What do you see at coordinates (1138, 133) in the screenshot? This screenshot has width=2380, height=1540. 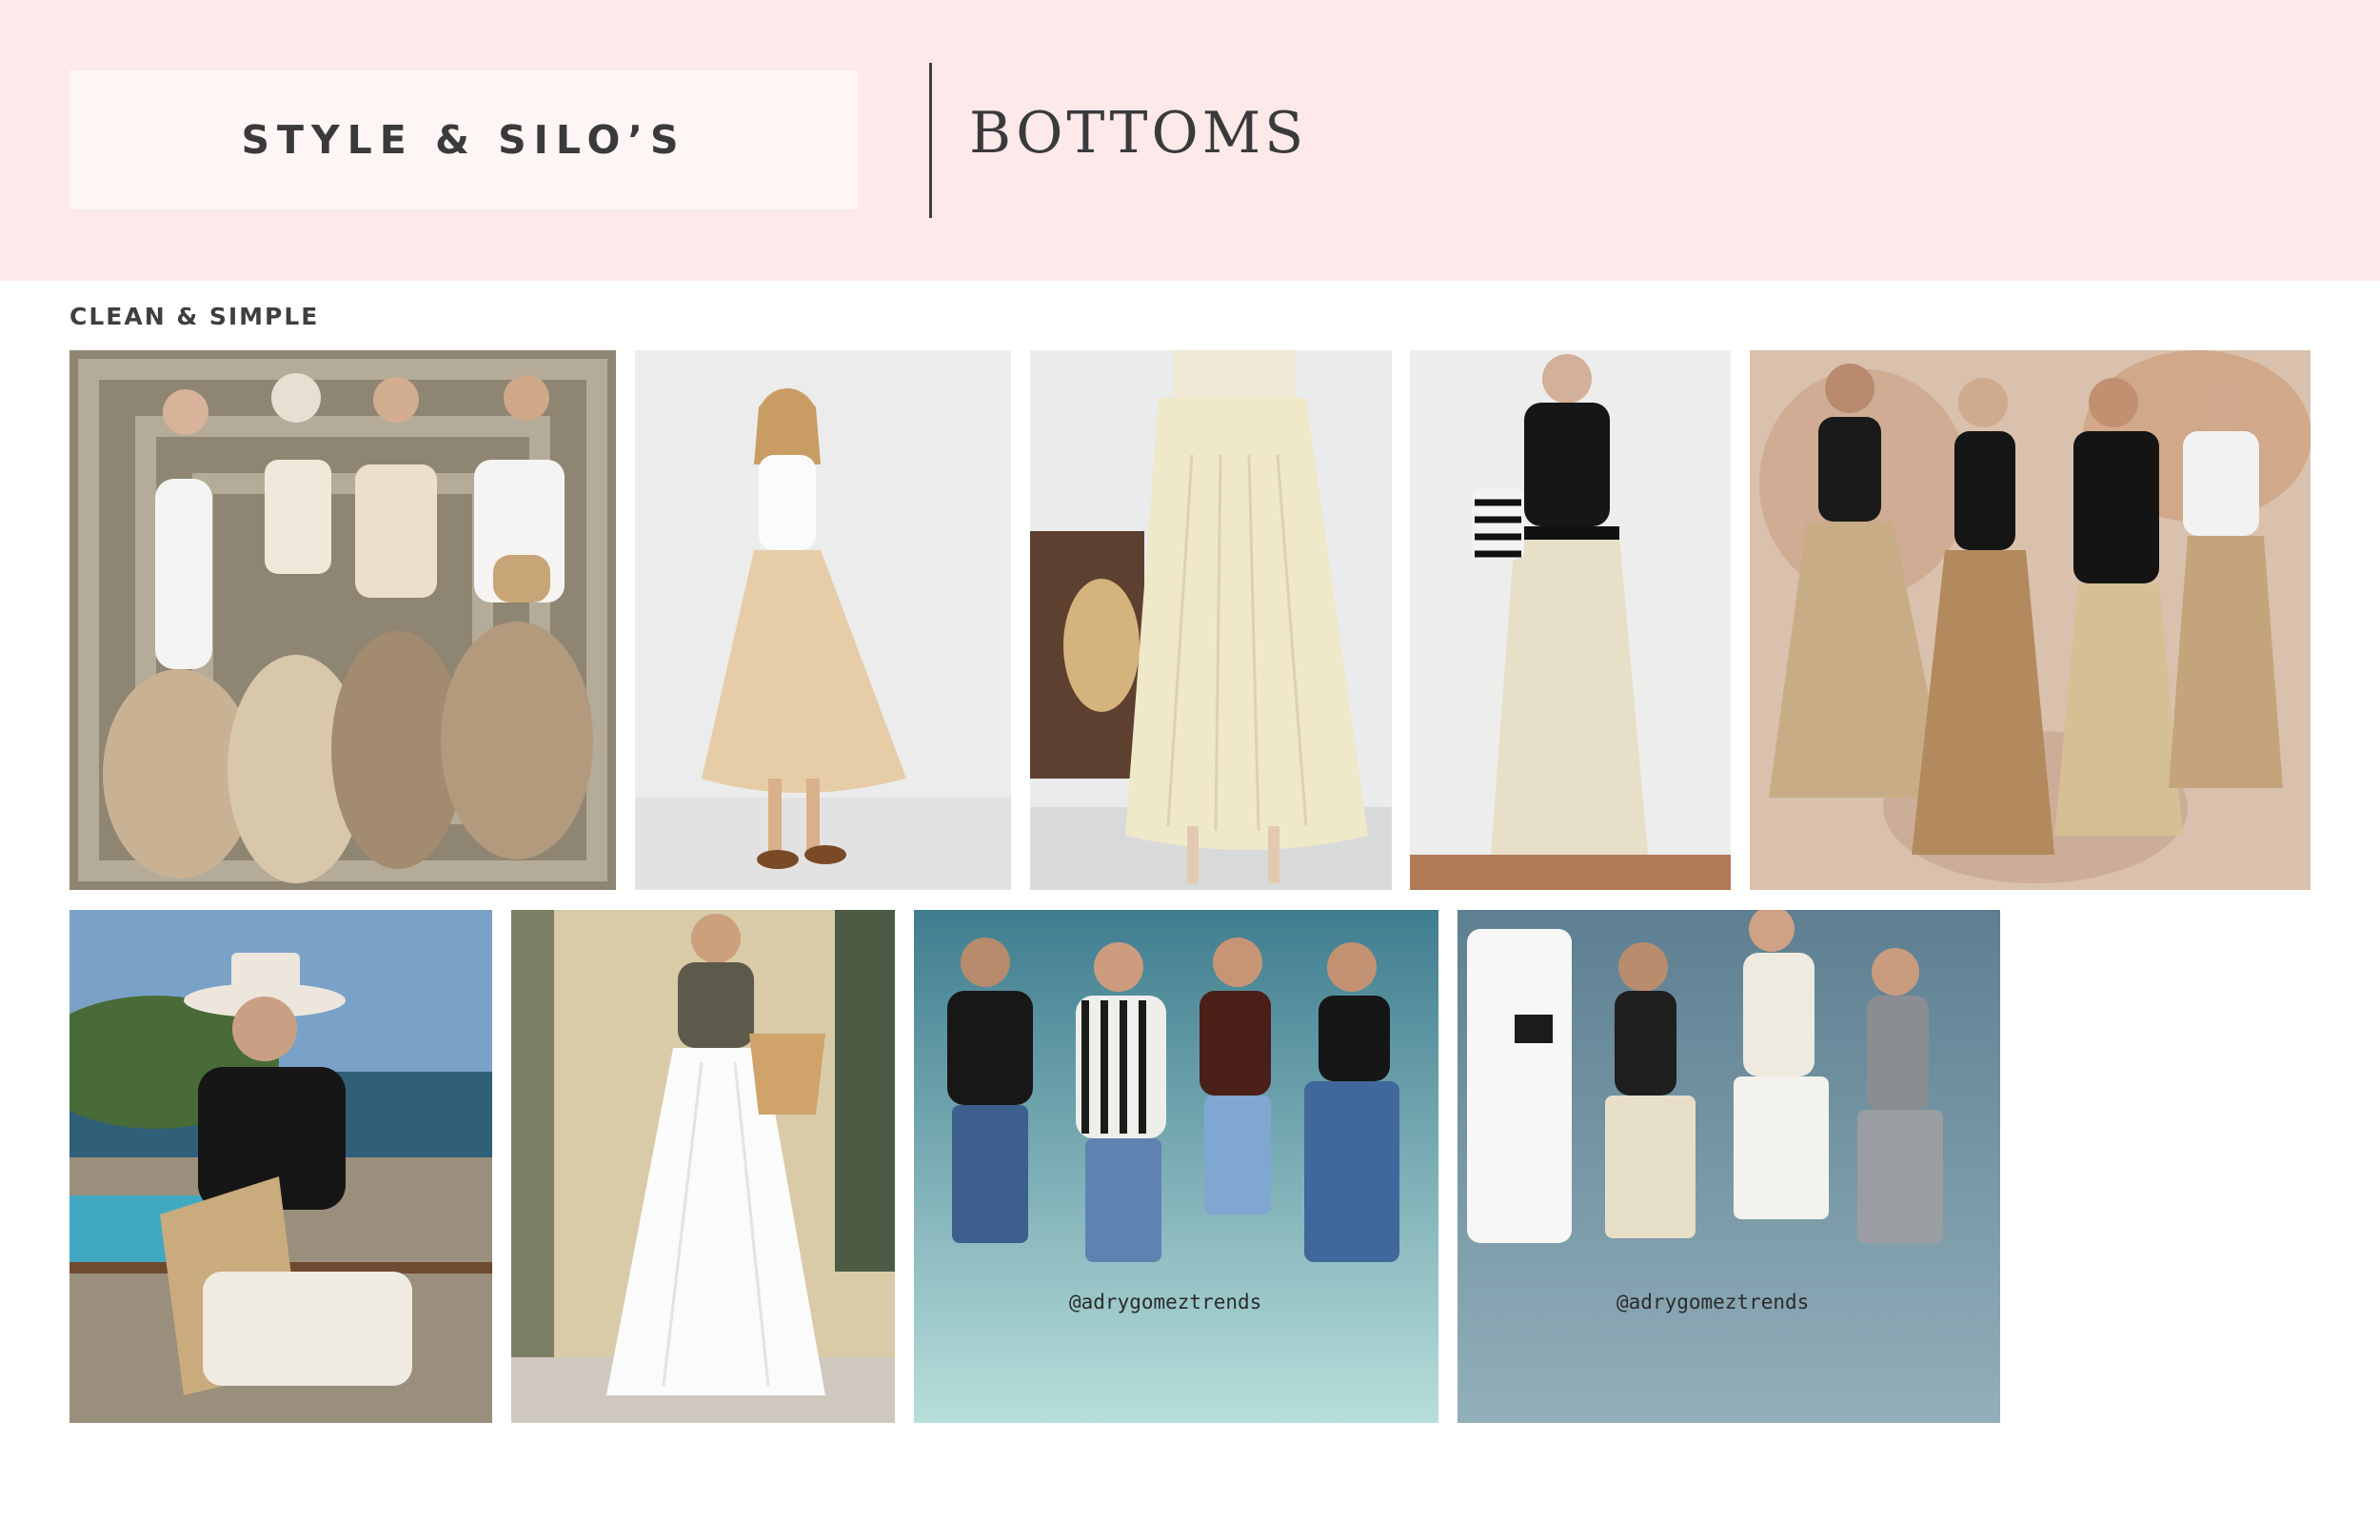 I see `section-title: BOTTOMS` at bounding box center [1138, 133].